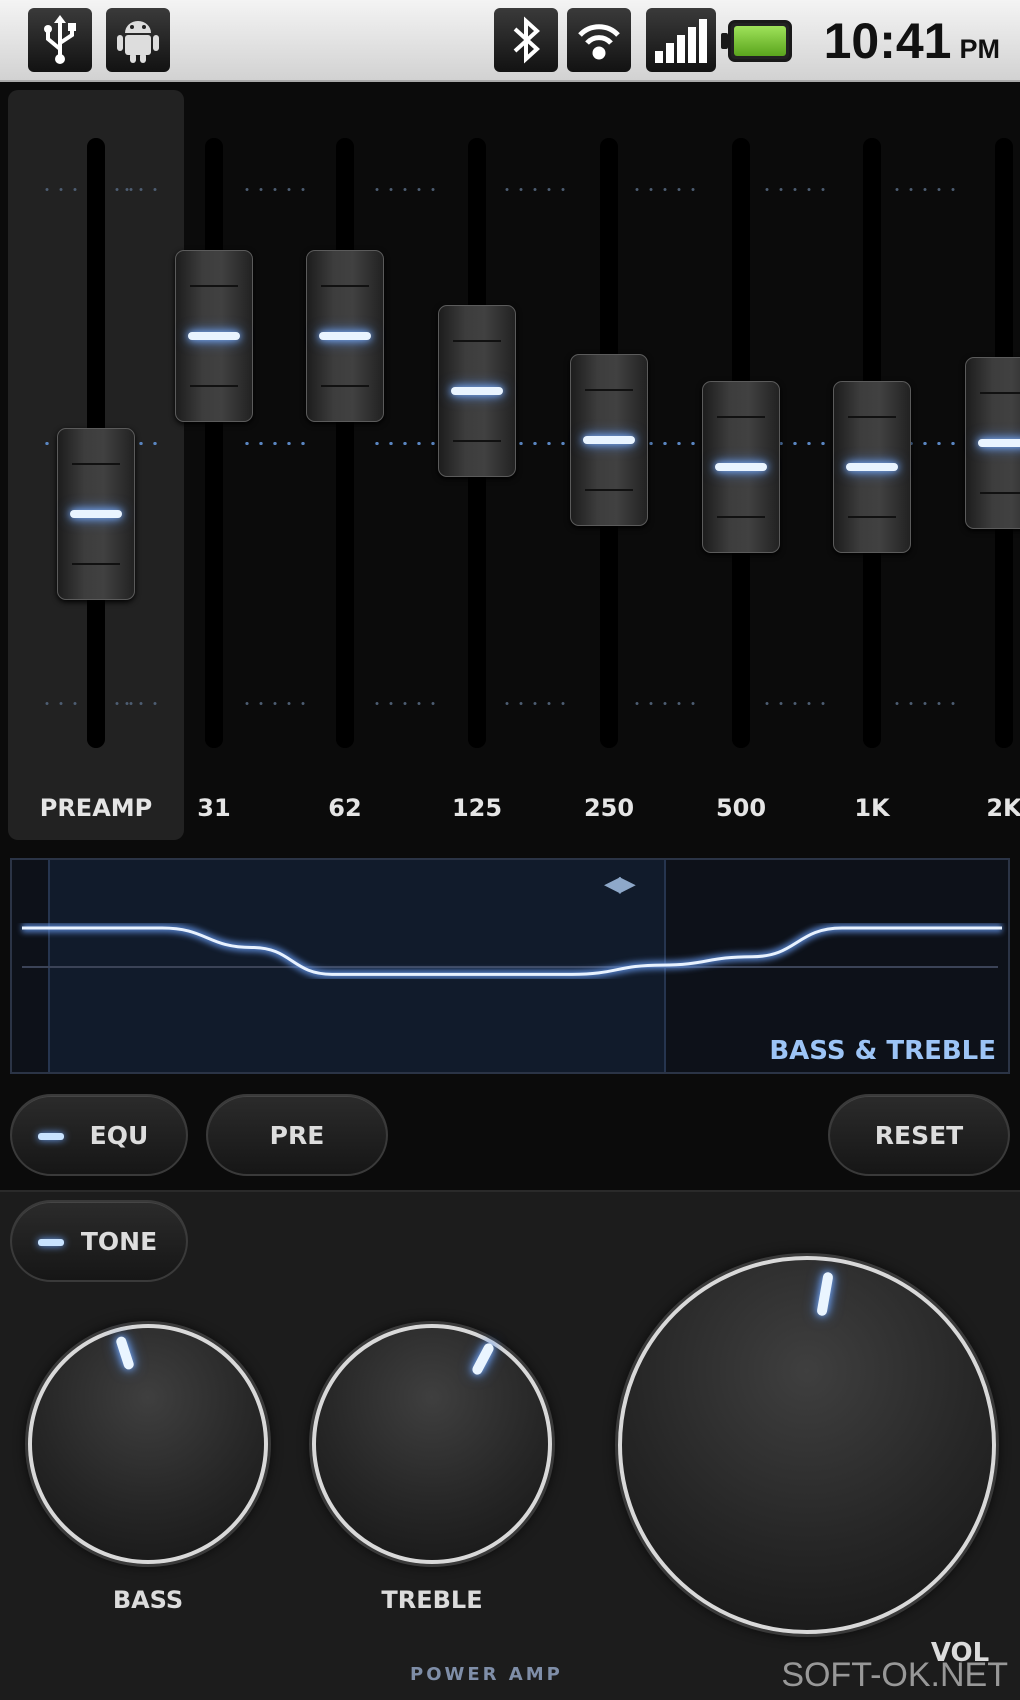  I want to click on treble-indicator, so click(483, 1359).